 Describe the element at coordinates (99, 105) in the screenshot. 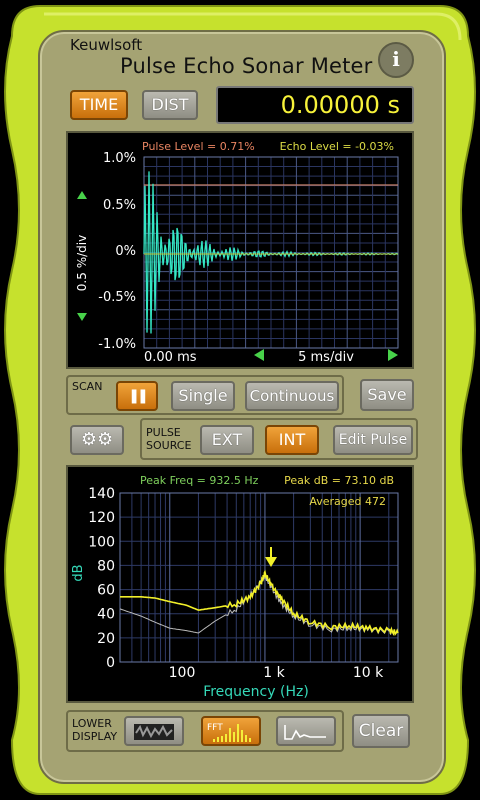

I see `time-mode-button: TIME` at that location.